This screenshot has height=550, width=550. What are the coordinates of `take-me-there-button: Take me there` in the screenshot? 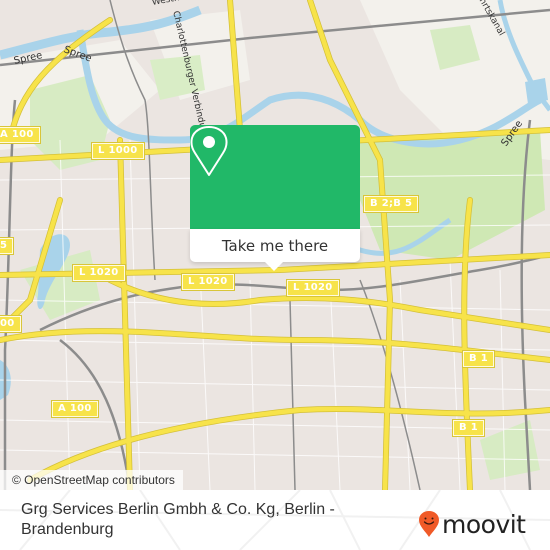 It's located at (275, 245).